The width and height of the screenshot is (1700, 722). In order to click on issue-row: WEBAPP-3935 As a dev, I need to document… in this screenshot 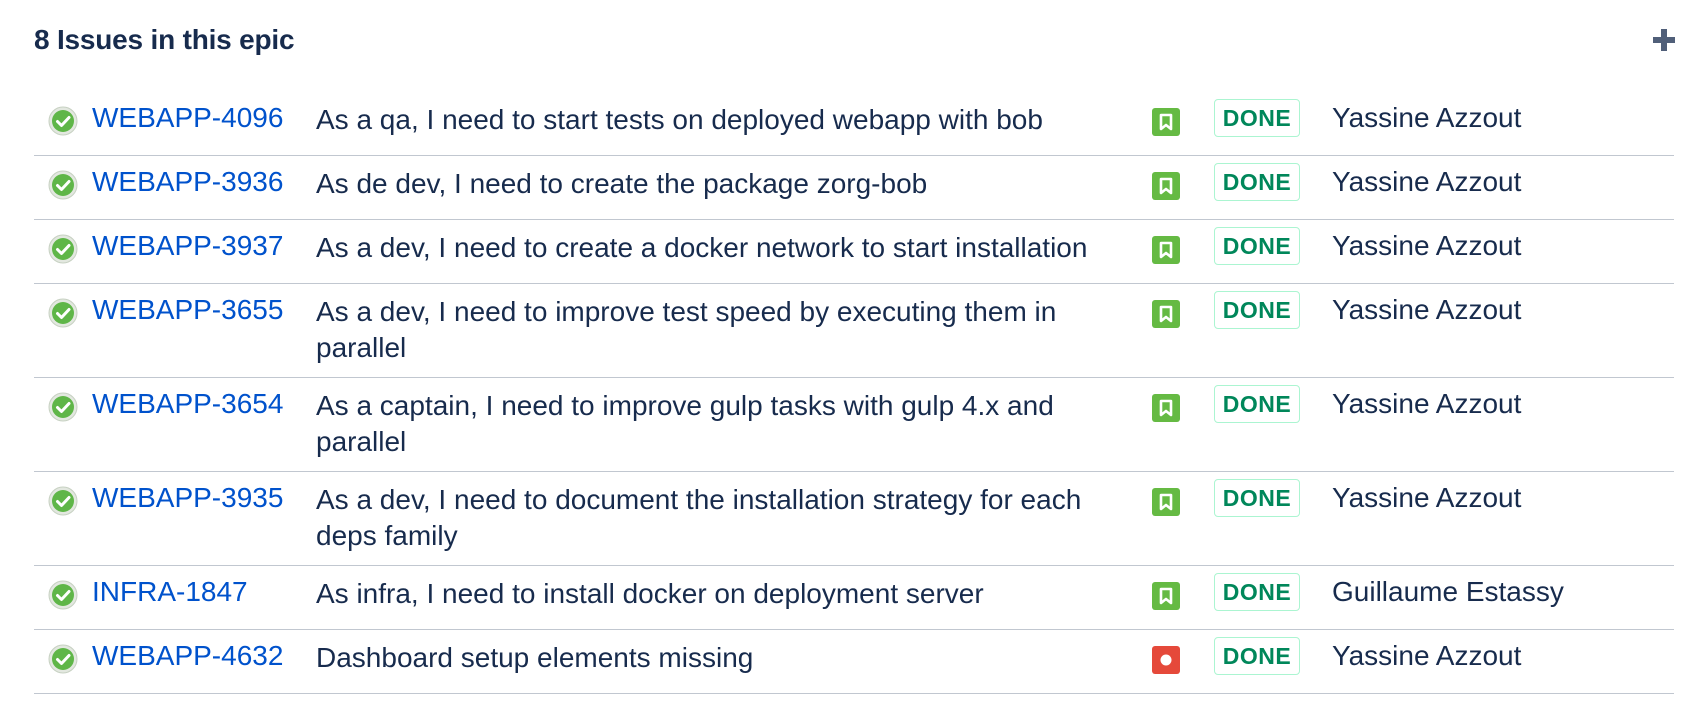, I will do `click(854, 519)`.